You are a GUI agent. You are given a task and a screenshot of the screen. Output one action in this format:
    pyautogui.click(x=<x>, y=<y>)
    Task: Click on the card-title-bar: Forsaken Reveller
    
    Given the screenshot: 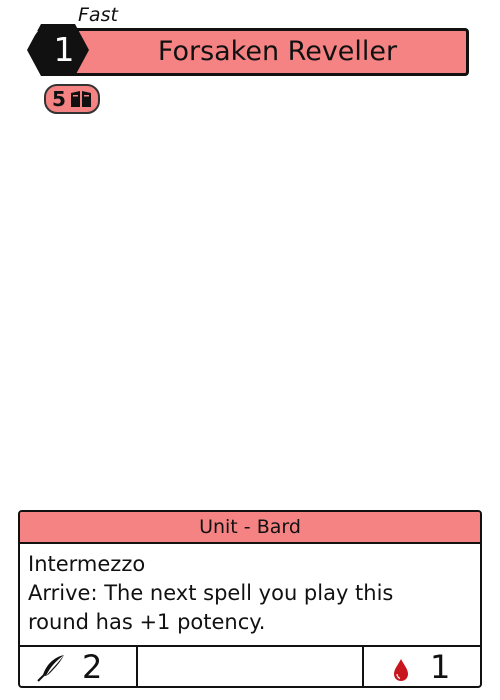 What is the action you would take?
    pyautogui.click(x=257, y=52)
    